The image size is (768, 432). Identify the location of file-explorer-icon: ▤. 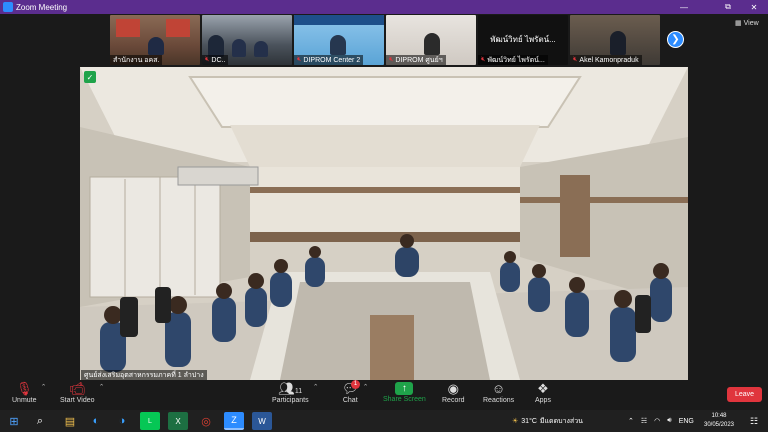
(70, 421).